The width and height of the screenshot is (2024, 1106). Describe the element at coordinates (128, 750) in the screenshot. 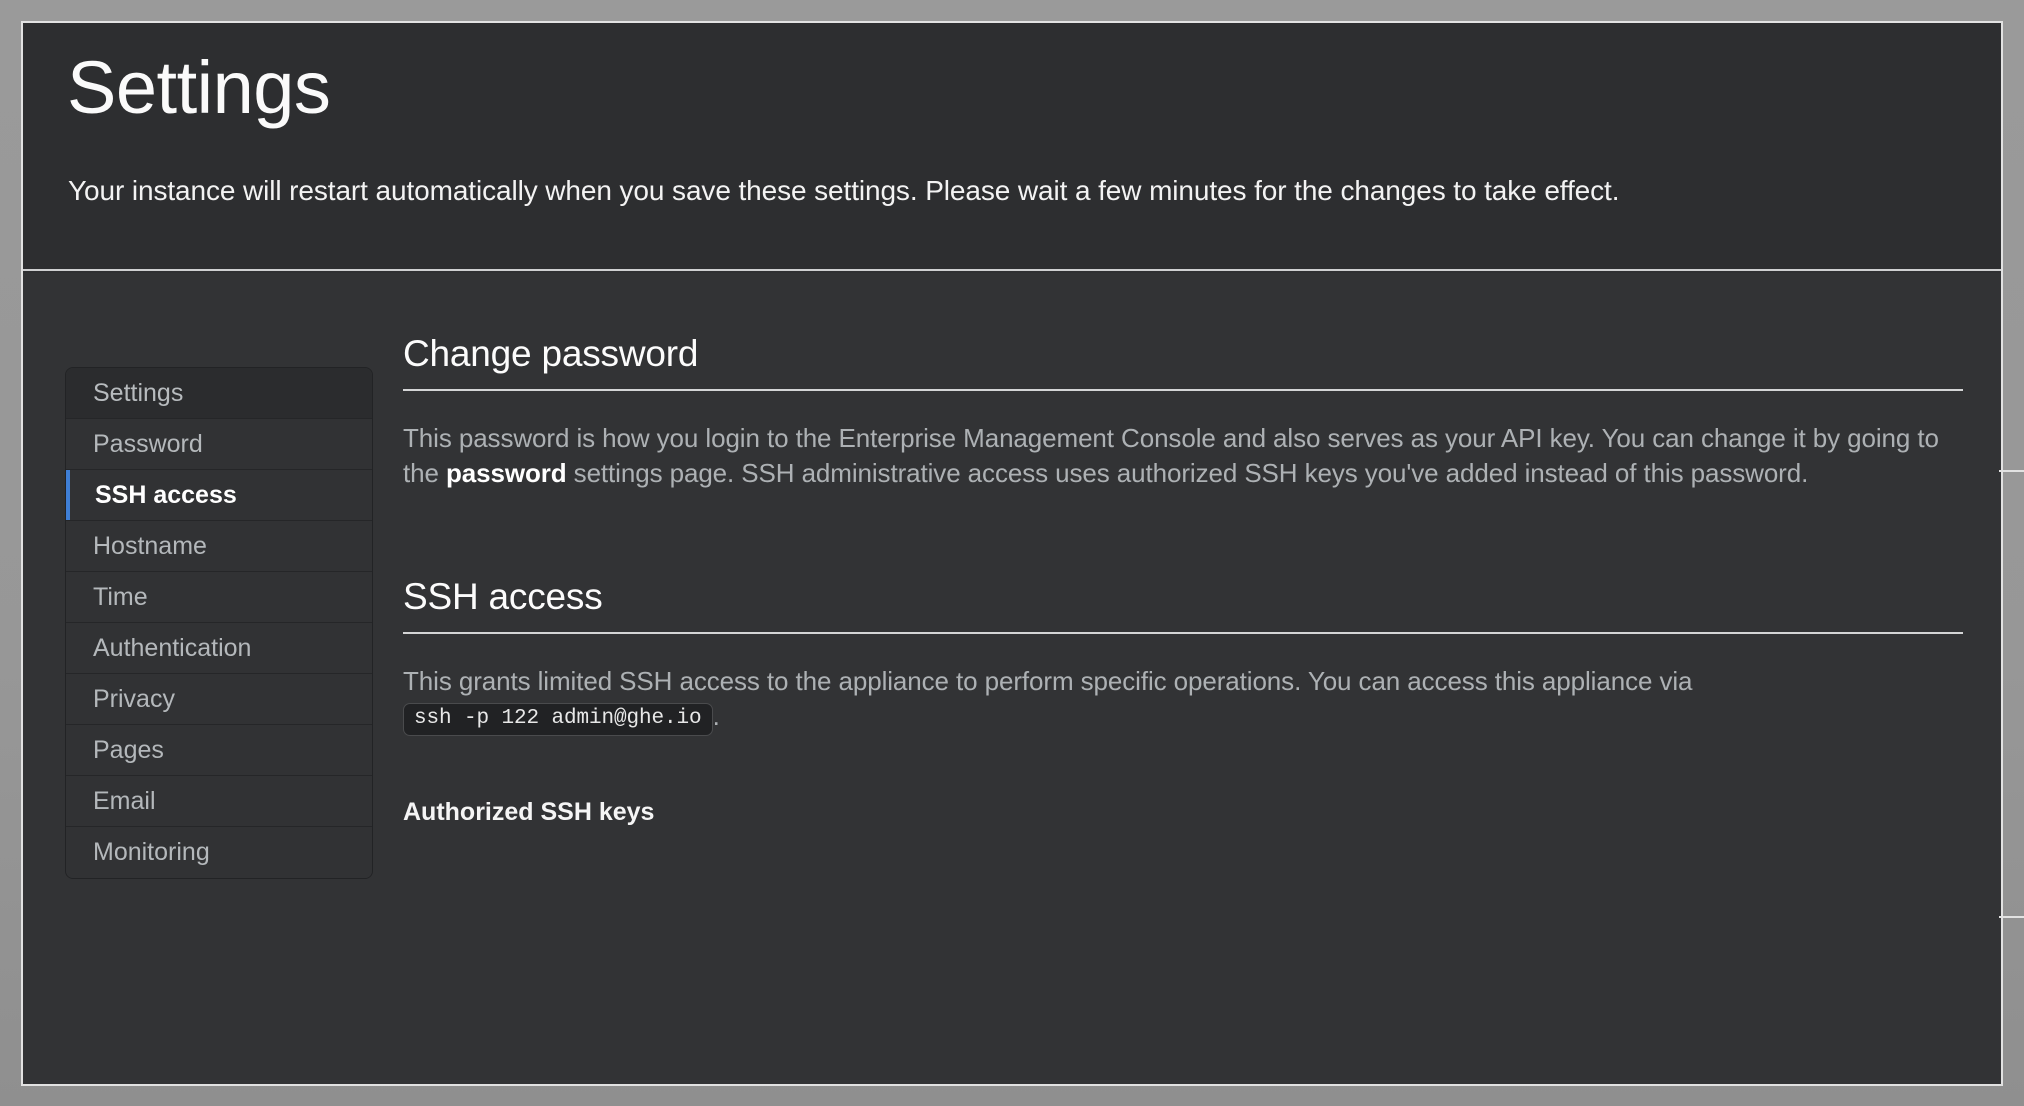

I see `sidebar-item-label: Pages` at that location.